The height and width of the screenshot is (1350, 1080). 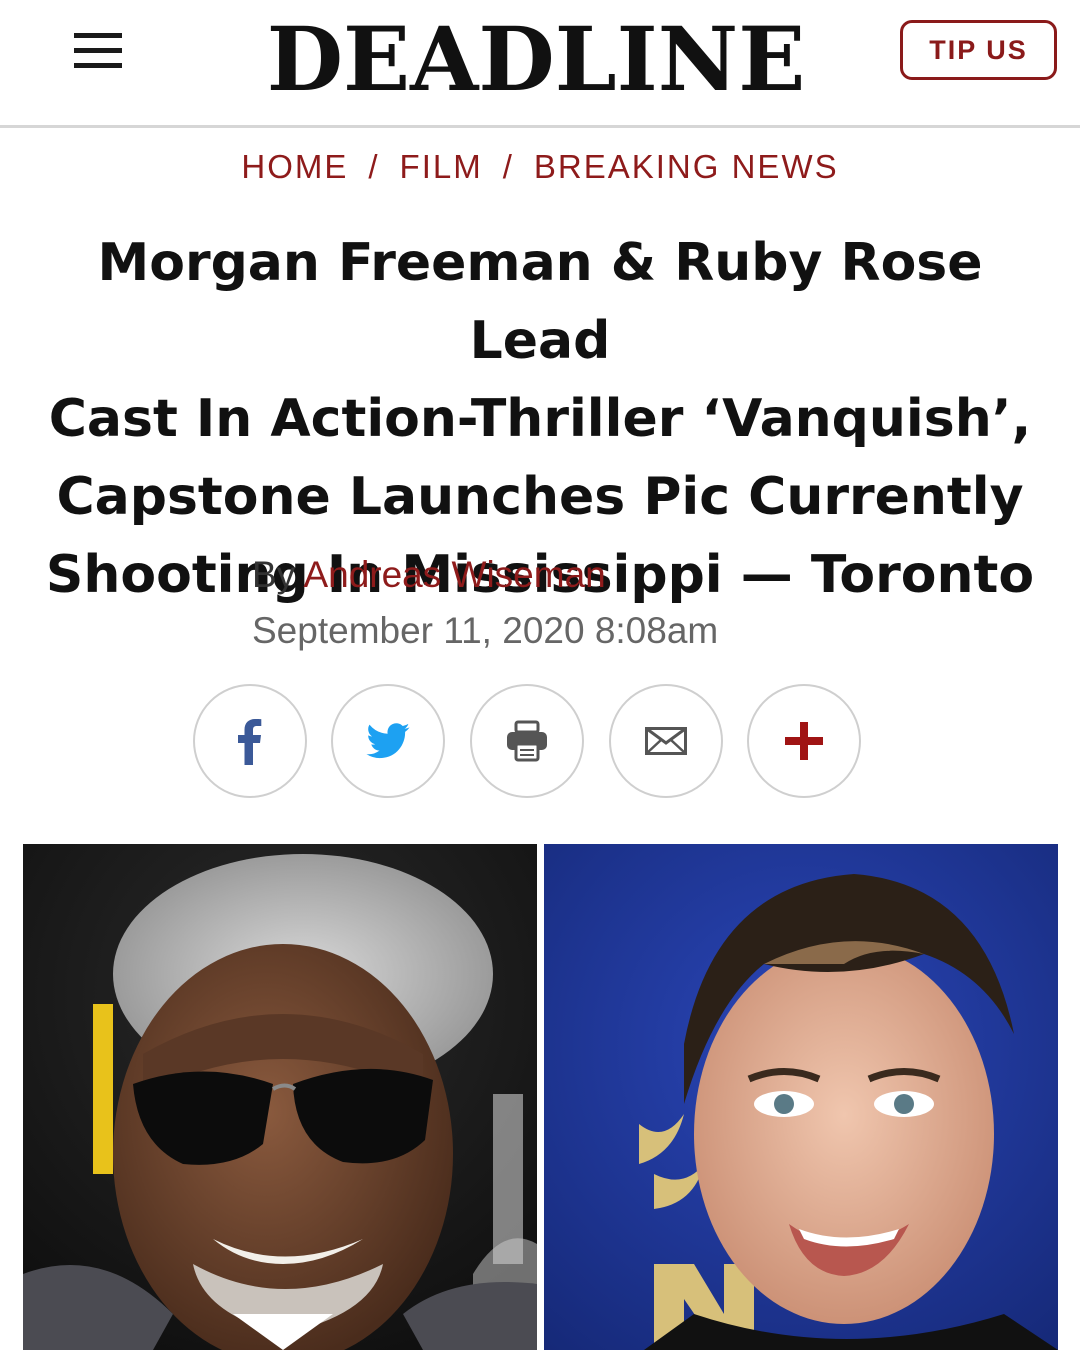 I want to click on email-icon, so click(x=666, y=741).